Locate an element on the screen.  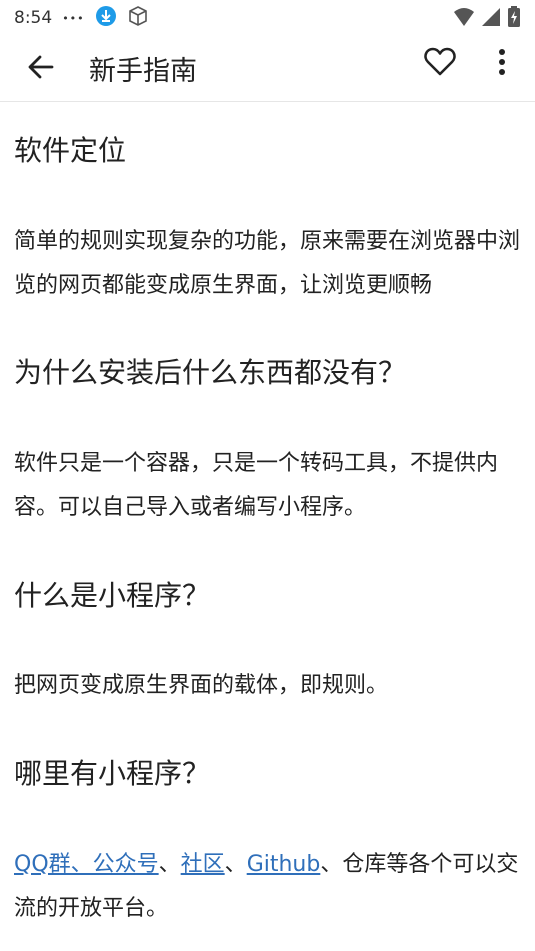
wifi-icon is located at coordinates (464, 19).